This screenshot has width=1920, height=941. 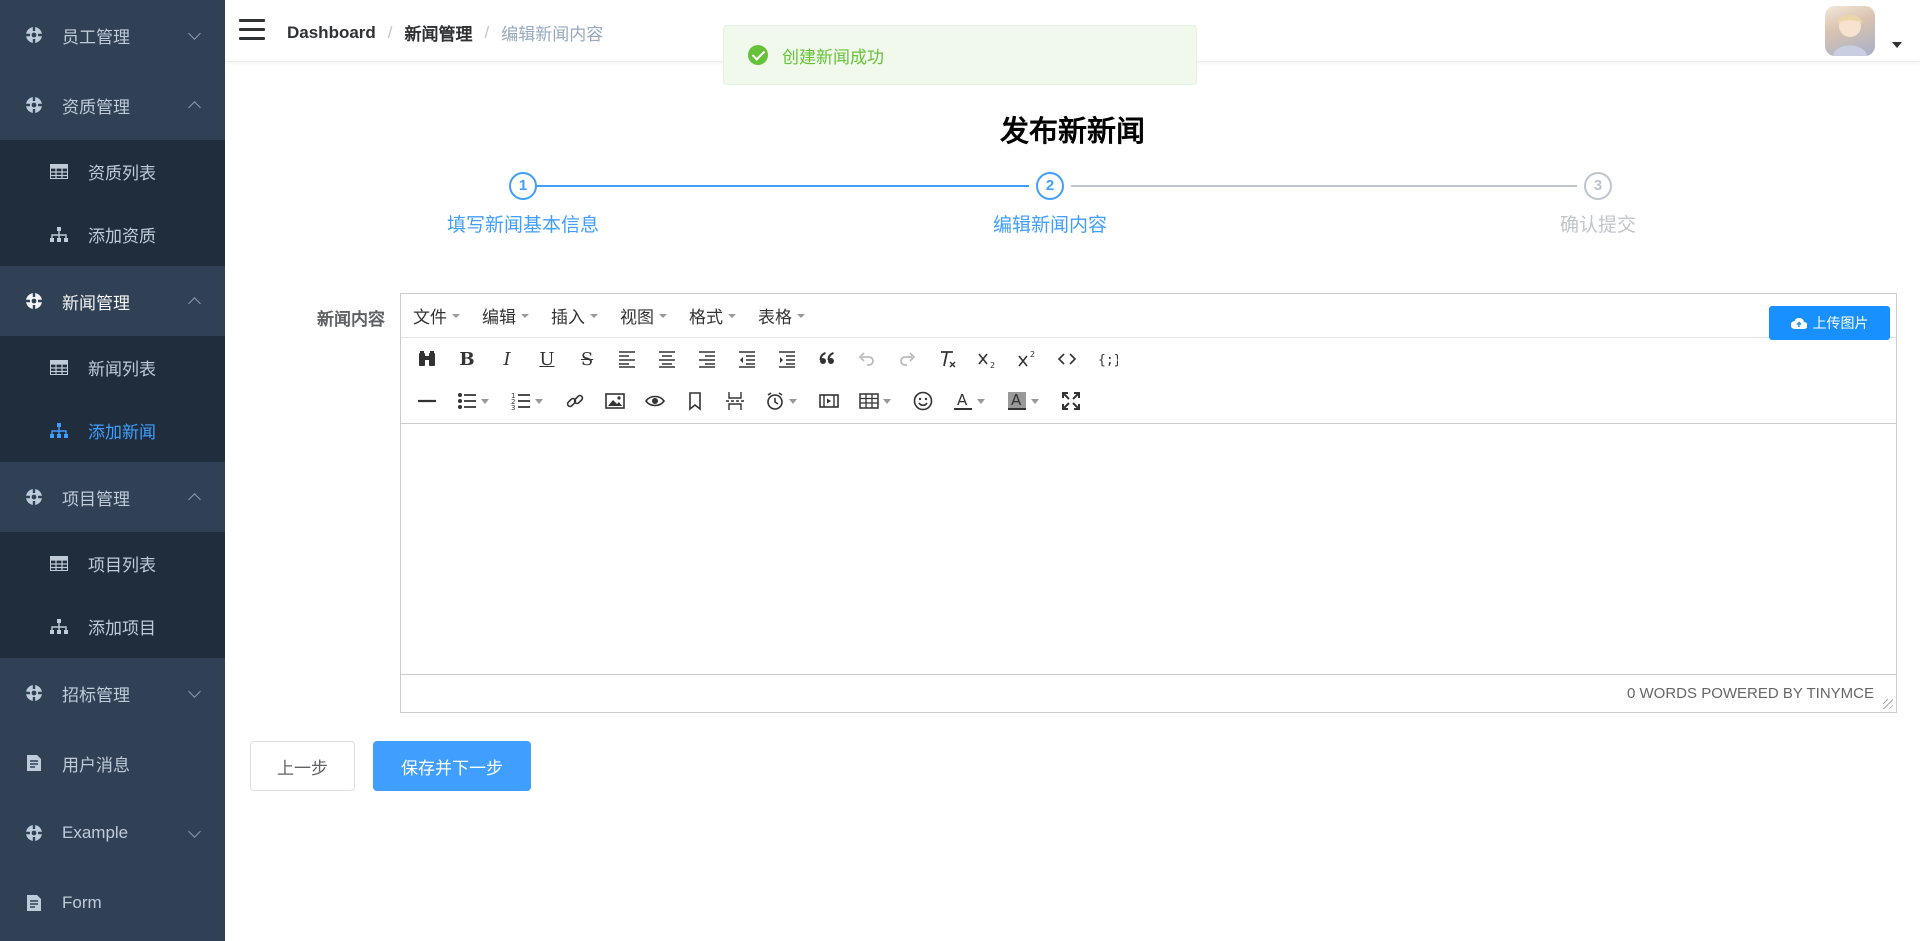 What do you see at coordinates (427, 359) in the screenshot?
I see `find-replace-icon` at bounding box center [427, 359].